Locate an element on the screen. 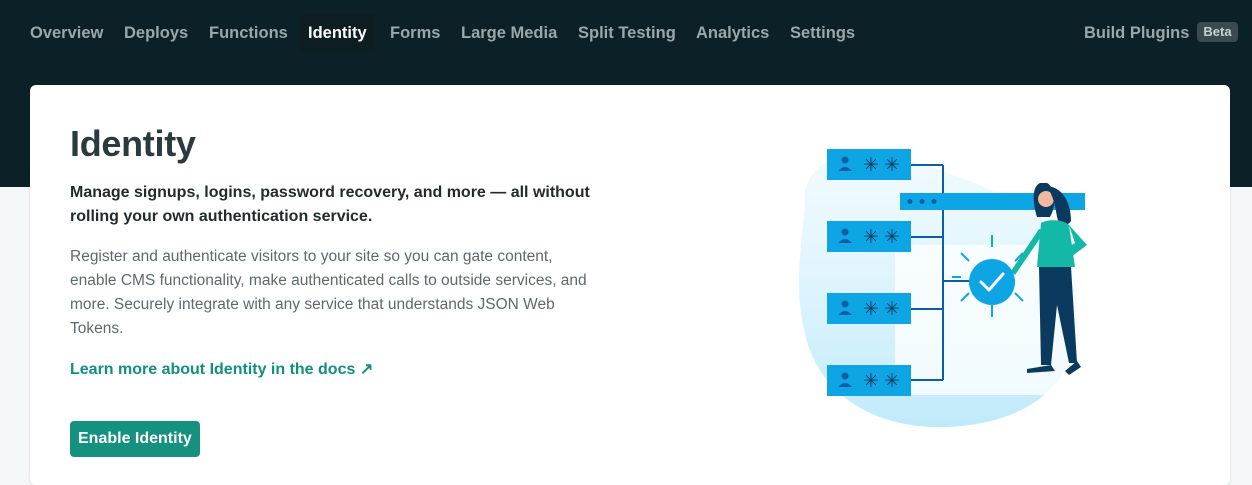 The image size is (1252, 485). credential-row-4: ✳ ✳ is located at coordinates (869, 380).